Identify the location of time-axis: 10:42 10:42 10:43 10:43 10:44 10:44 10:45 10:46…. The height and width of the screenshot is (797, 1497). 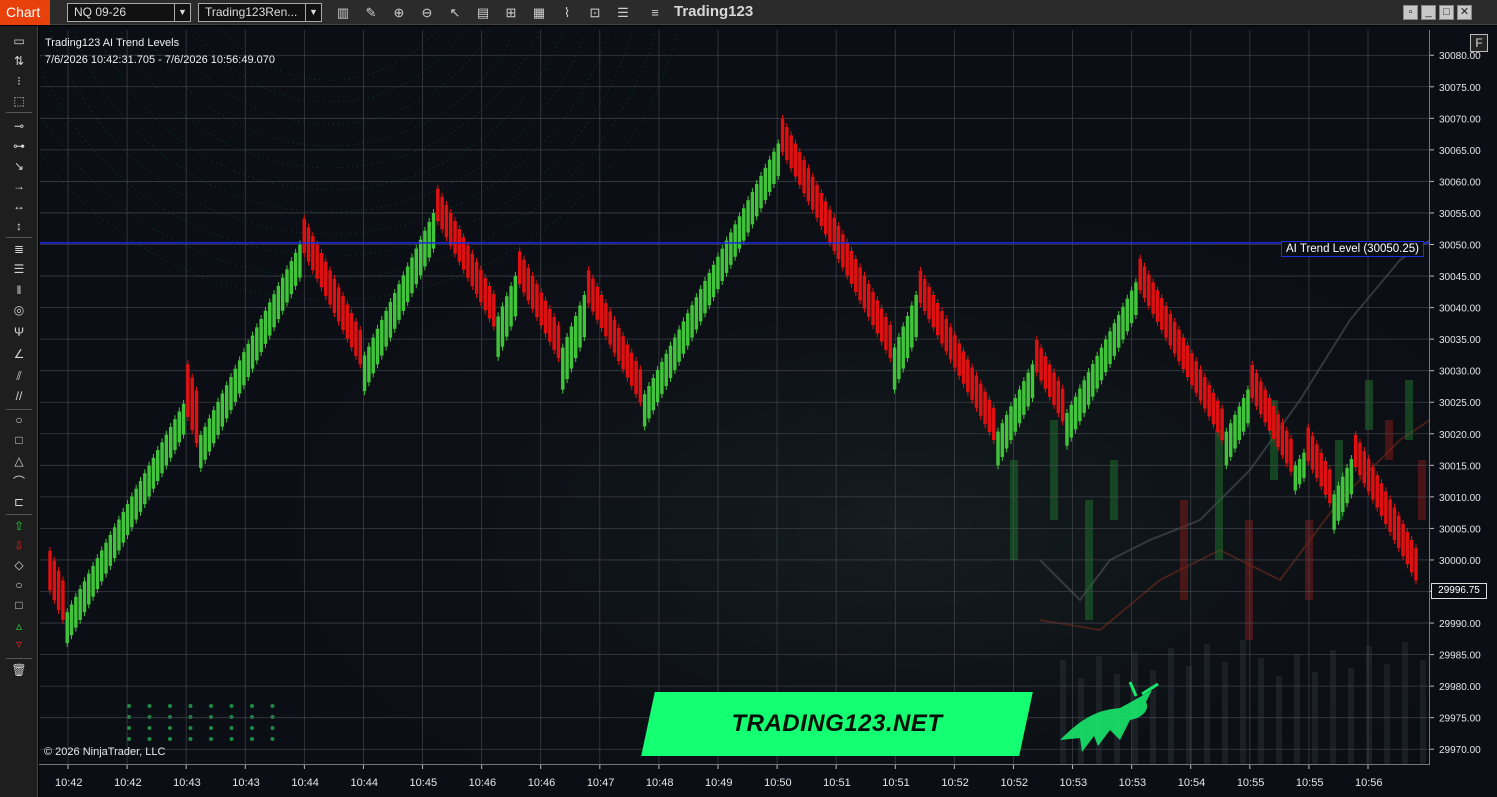
(719, 777).